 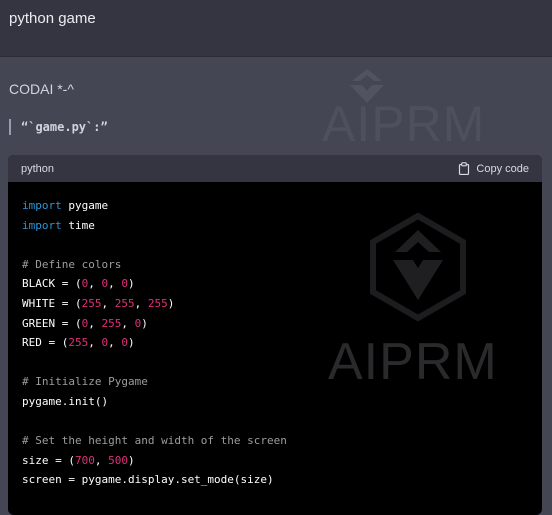 What do you see at coordinates (41, 89) in the screenshot?
I see `assistant-byline: CODAI *-^` at bounding box center [41, 89].